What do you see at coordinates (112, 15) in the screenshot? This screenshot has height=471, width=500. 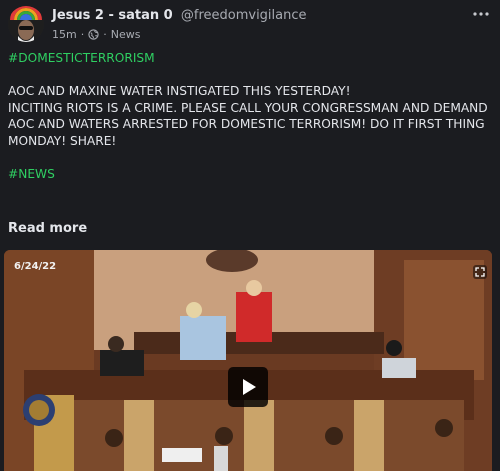 I see `author-name: Jesus 2 - satan 0` at bounding box center [112, 15].